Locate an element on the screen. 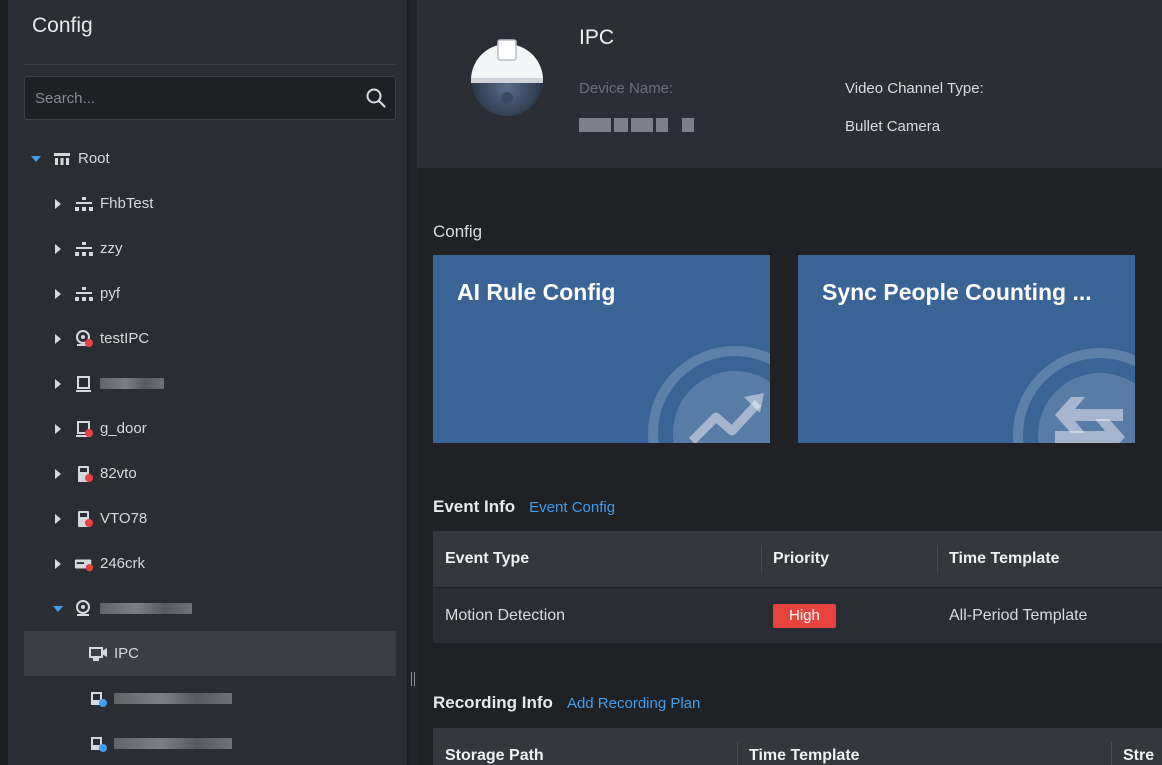 The height and width of the screenshot is (765, 1162). add-recording-plan-link: Add Recording Plan is located at coordinates (633, 703).